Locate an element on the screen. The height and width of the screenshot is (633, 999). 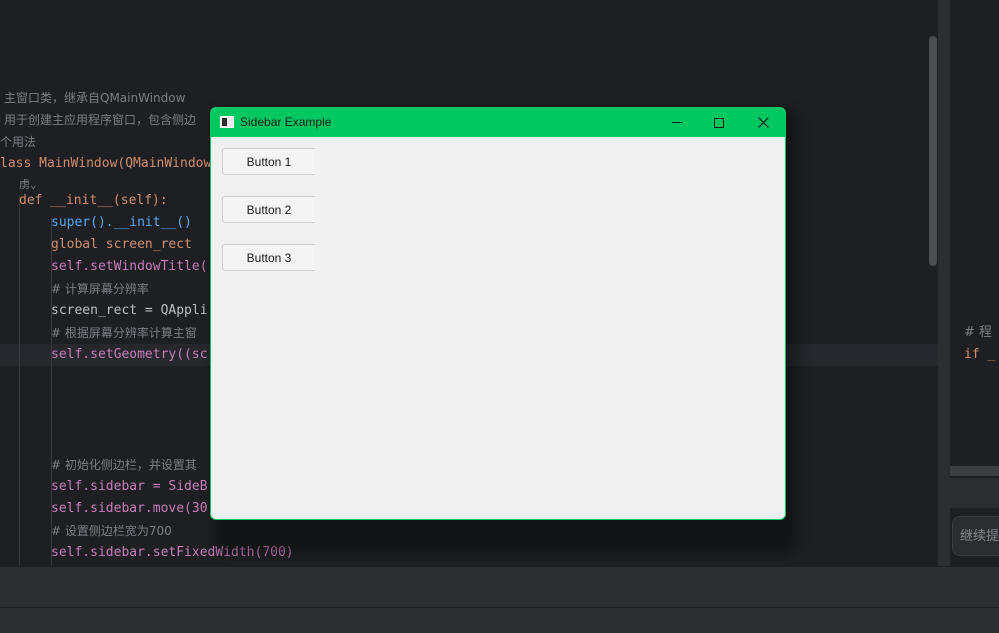
code-line: 用于创建主应用程序窗口，包含侧边 is located at coordinates (100, 120).